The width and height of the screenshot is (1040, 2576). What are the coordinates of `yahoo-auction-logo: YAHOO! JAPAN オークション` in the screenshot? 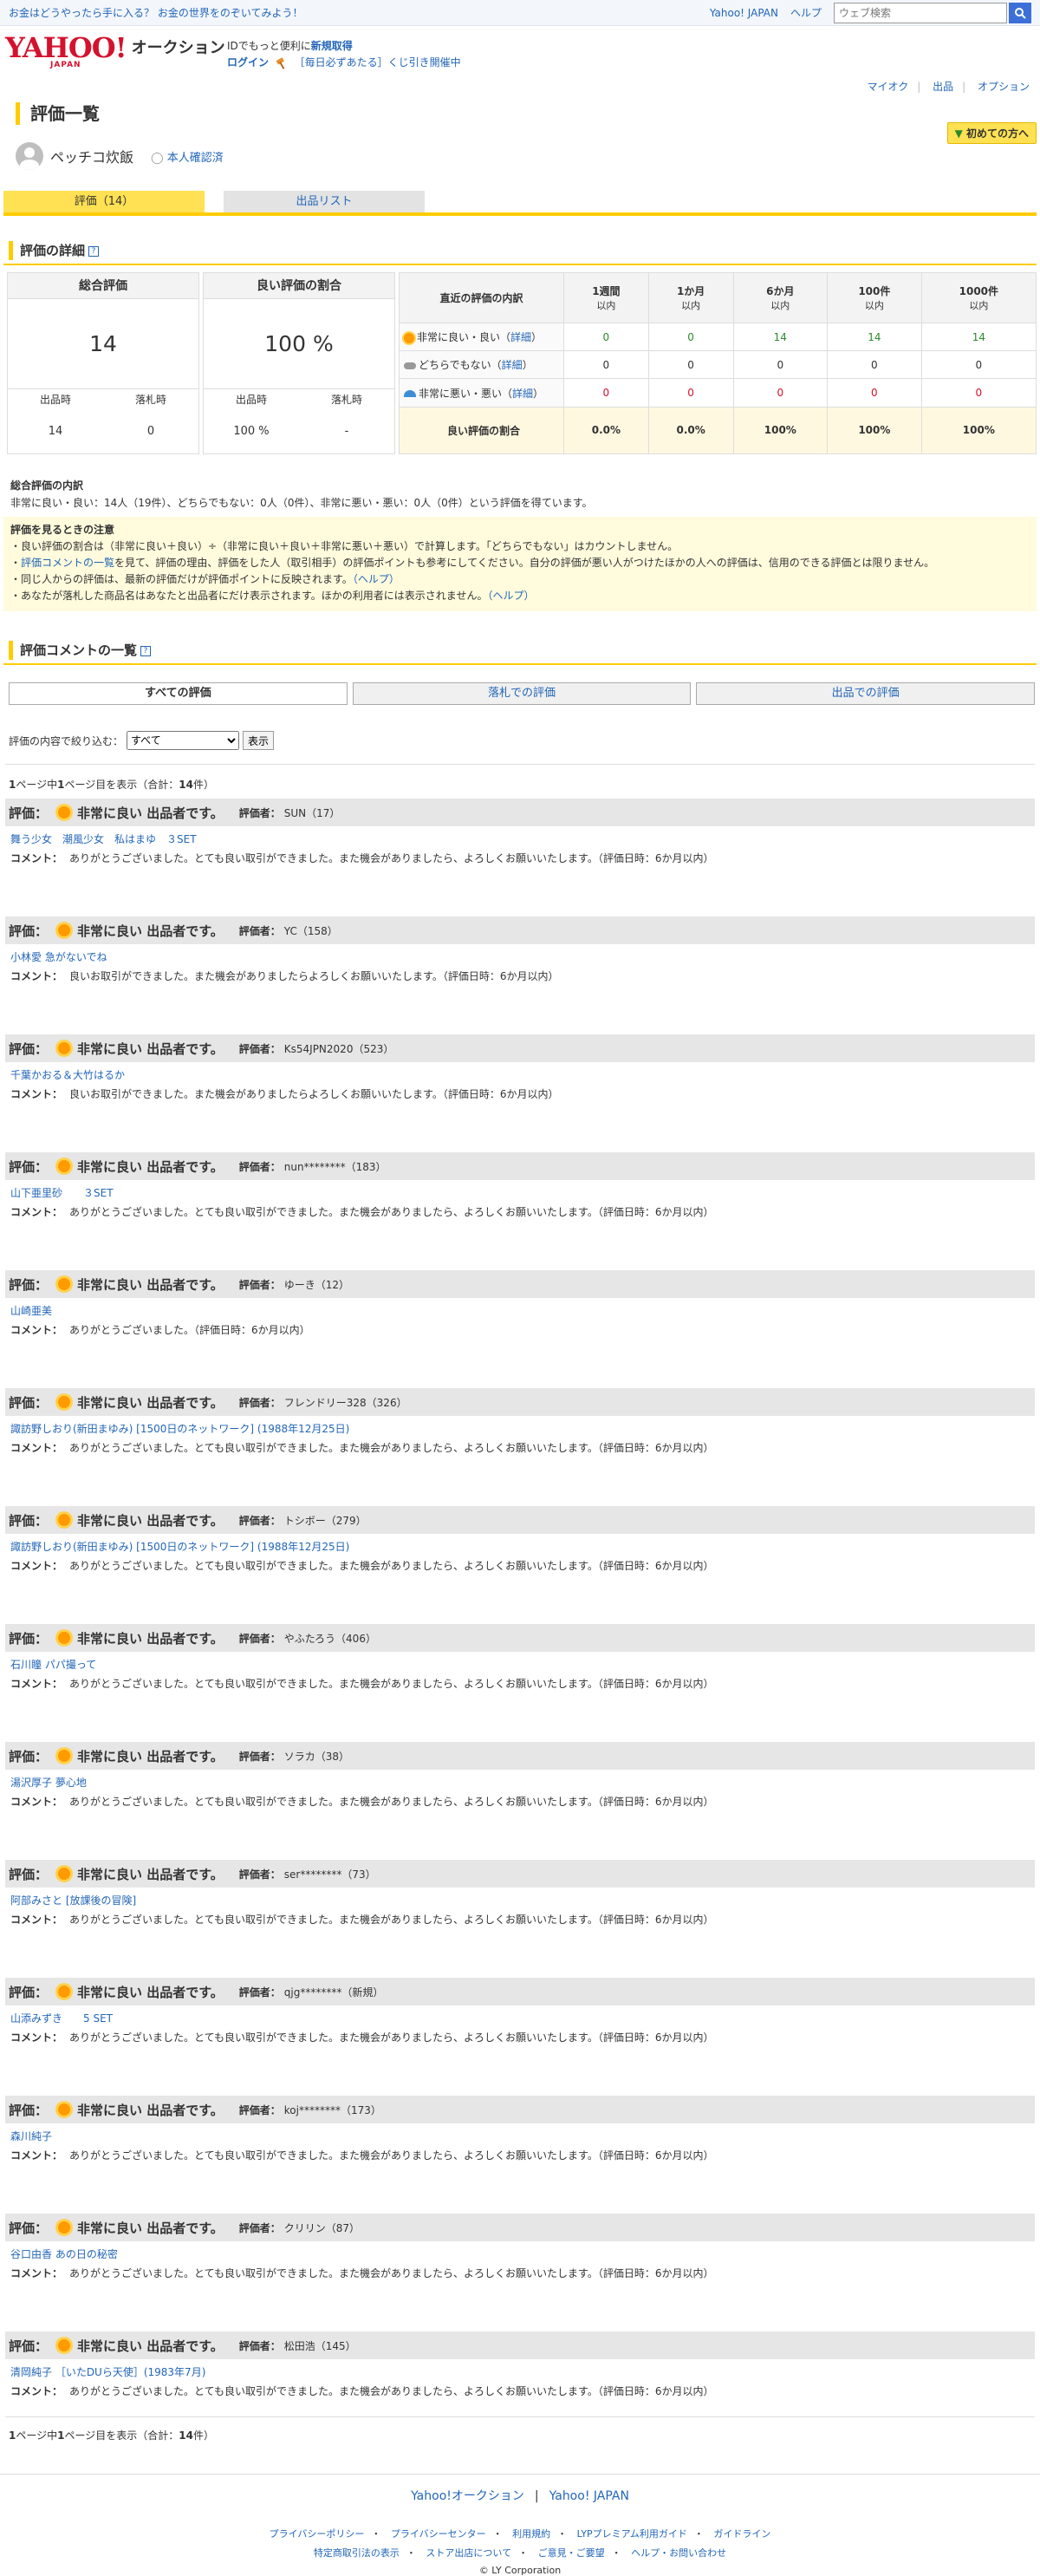 It's located at (115, 52).